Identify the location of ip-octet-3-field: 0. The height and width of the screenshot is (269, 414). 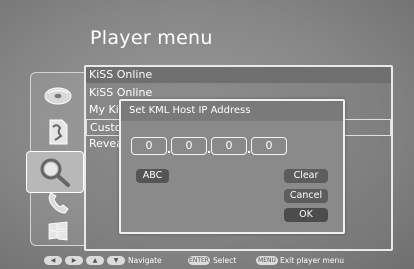
(229, 146).